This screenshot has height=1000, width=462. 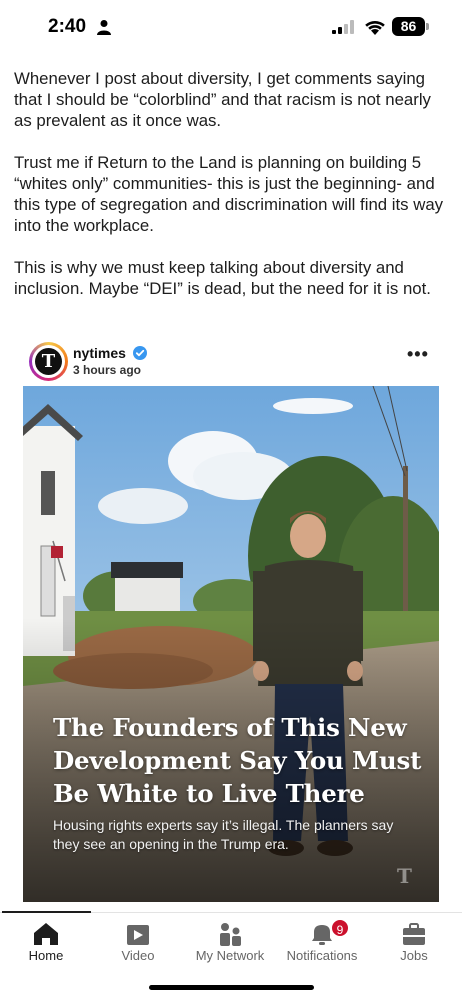 What do you see at coordinates (343, 27) in the screenshot?
I see `signal-icon` at bounding box center [343, 27].